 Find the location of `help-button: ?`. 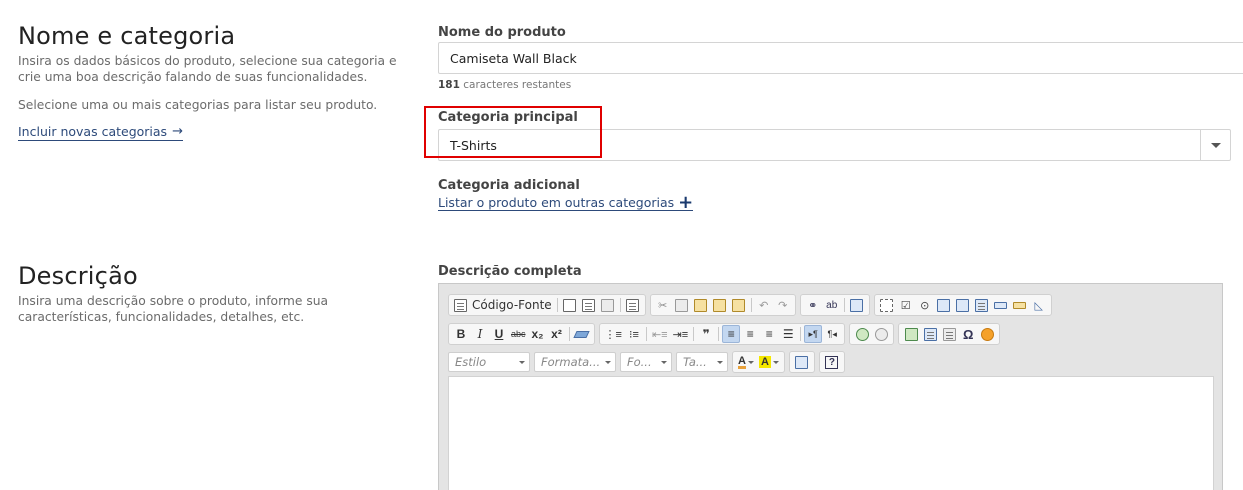

help-button: ? is located at coordinates (832, 362).